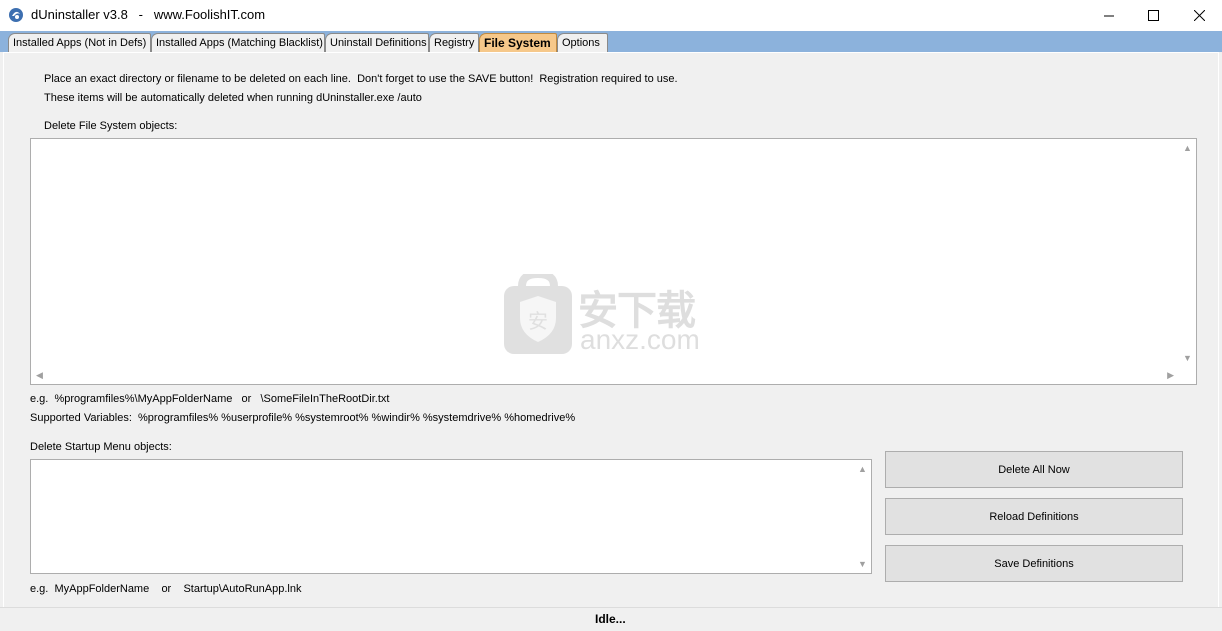 Image resolution: width=1222 pixels, height=631 pixels. Describe the element at coordinates (605, 375) in the screenshot. I see `fs-horizontal-scrollbar: ◀ ▶` at that location.